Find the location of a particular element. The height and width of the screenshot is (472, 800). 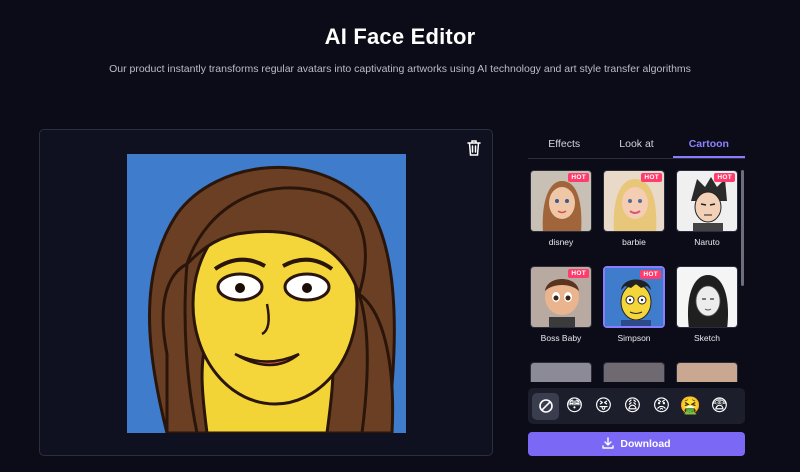

vomit-emoji-icon: 🤮 is located at coordinates (690, 406).